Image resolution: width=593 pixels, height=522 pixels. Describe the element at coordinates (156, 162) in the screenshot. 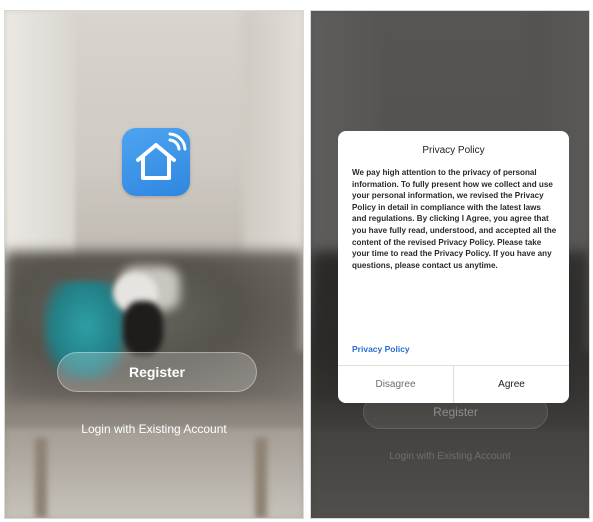

I see `smart-home-icon` at that location.